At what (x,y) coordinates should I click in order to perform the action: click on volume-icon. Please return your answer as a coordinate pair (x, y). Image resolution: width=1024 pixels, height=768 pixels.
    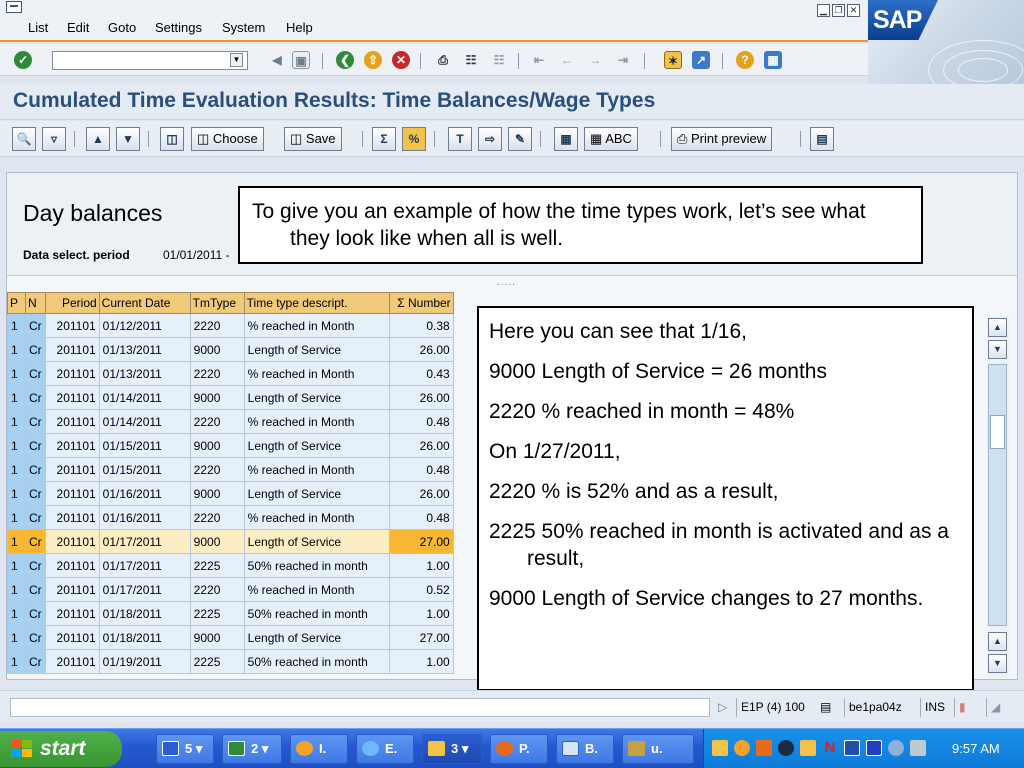
    Looking at the image, I should click on (896, 748).